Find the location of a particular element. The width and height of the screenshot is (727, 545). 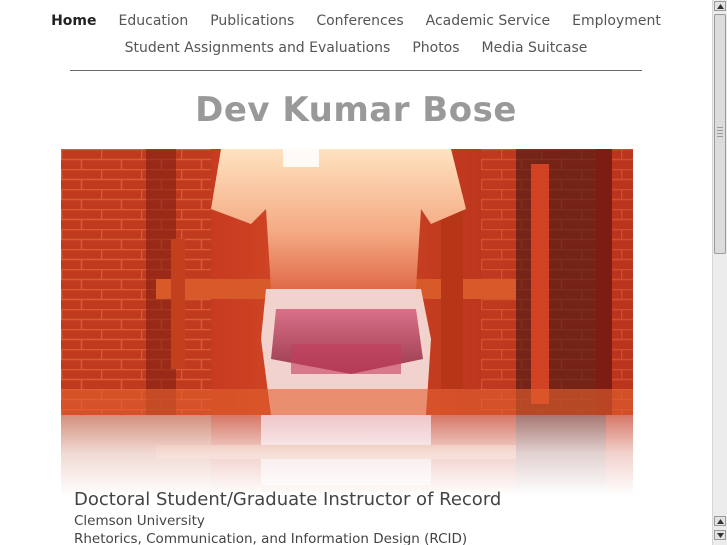

nav-item-employment: Employment is located at coordinates (616, 21).